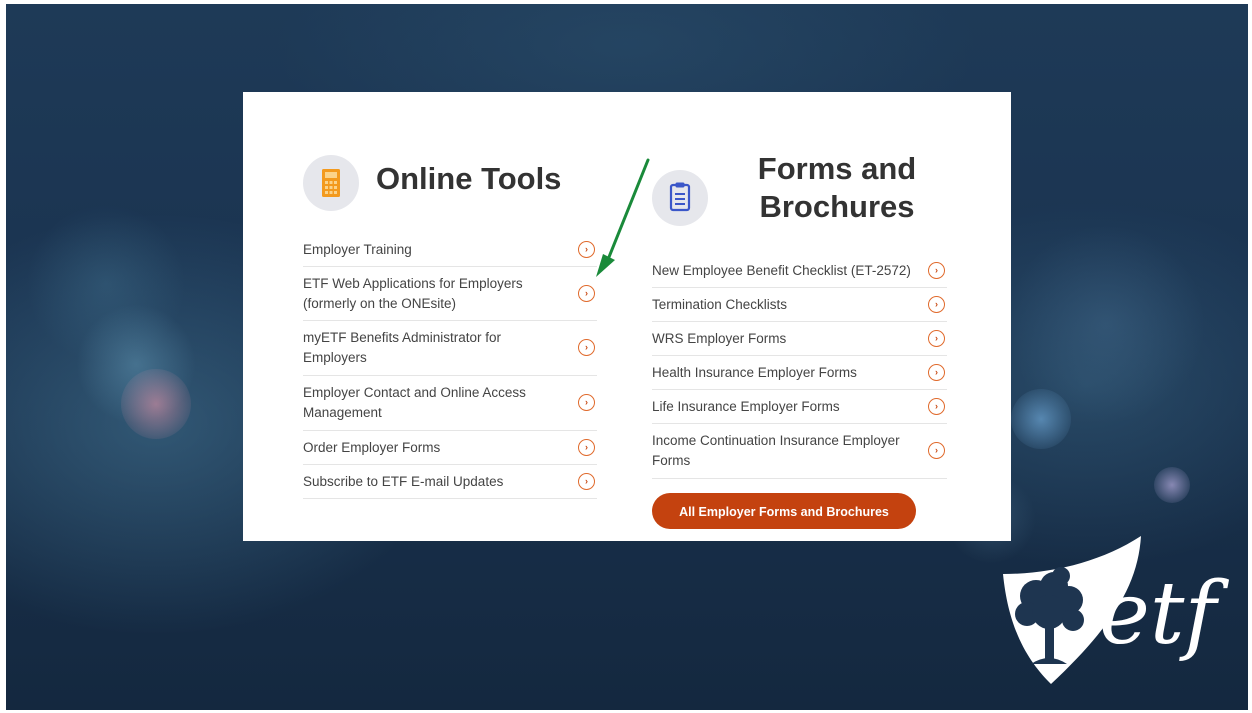 The image size is (1252, 713). What do you see at coordinates (331, 183) in the screenshot?
I see `calculator-icon` at bounding box center [331, 183].